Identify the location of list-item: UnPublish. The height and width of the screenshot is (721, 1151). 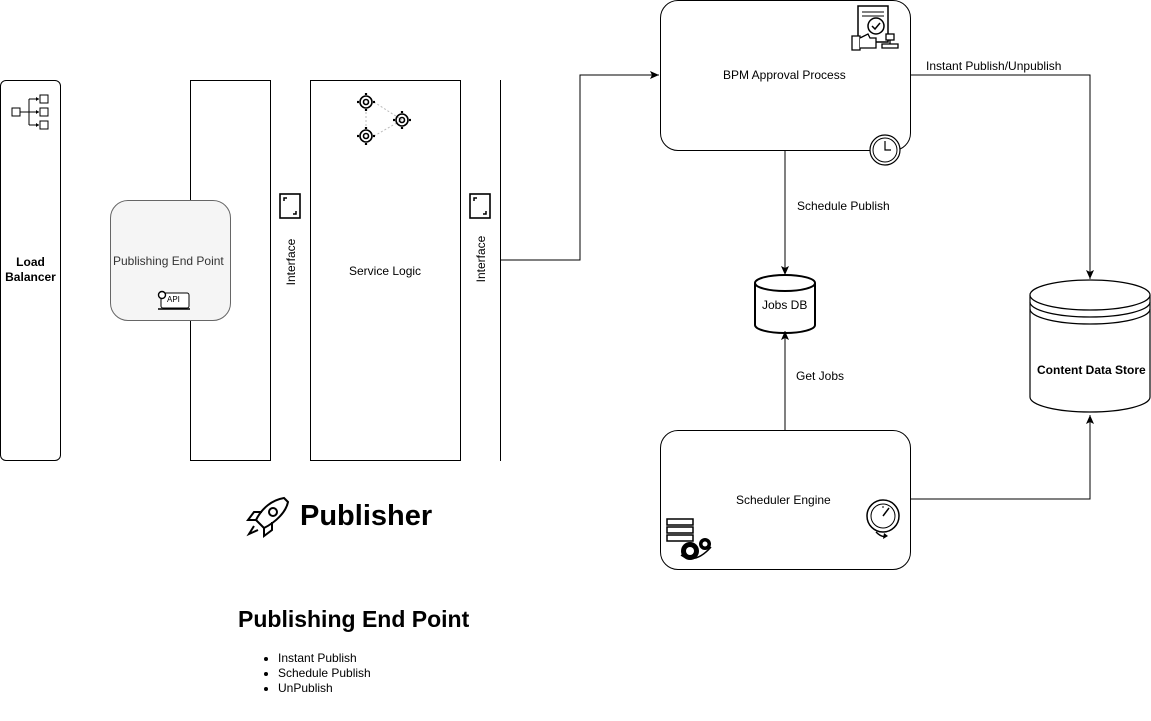
(324, 688).